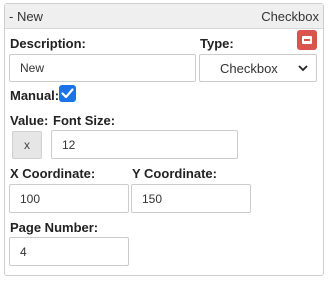 The height and width of the screenshot is (282, 328). Describe the element at coordinates (191, 198) in the screenshot. I see `y-coordinate-input: 150` at that location.